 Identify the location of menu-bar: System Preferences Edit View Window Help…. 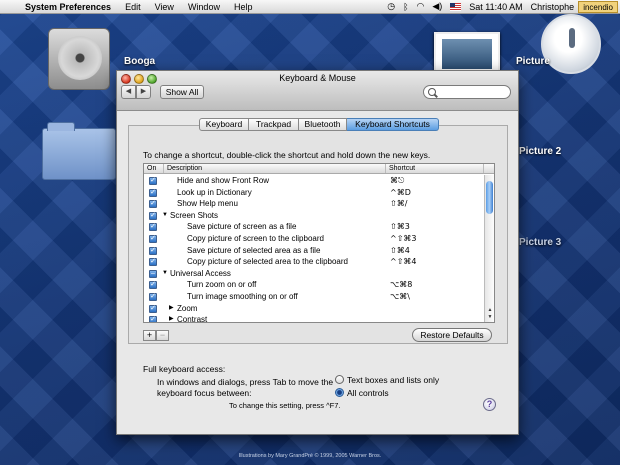
(310, 7).